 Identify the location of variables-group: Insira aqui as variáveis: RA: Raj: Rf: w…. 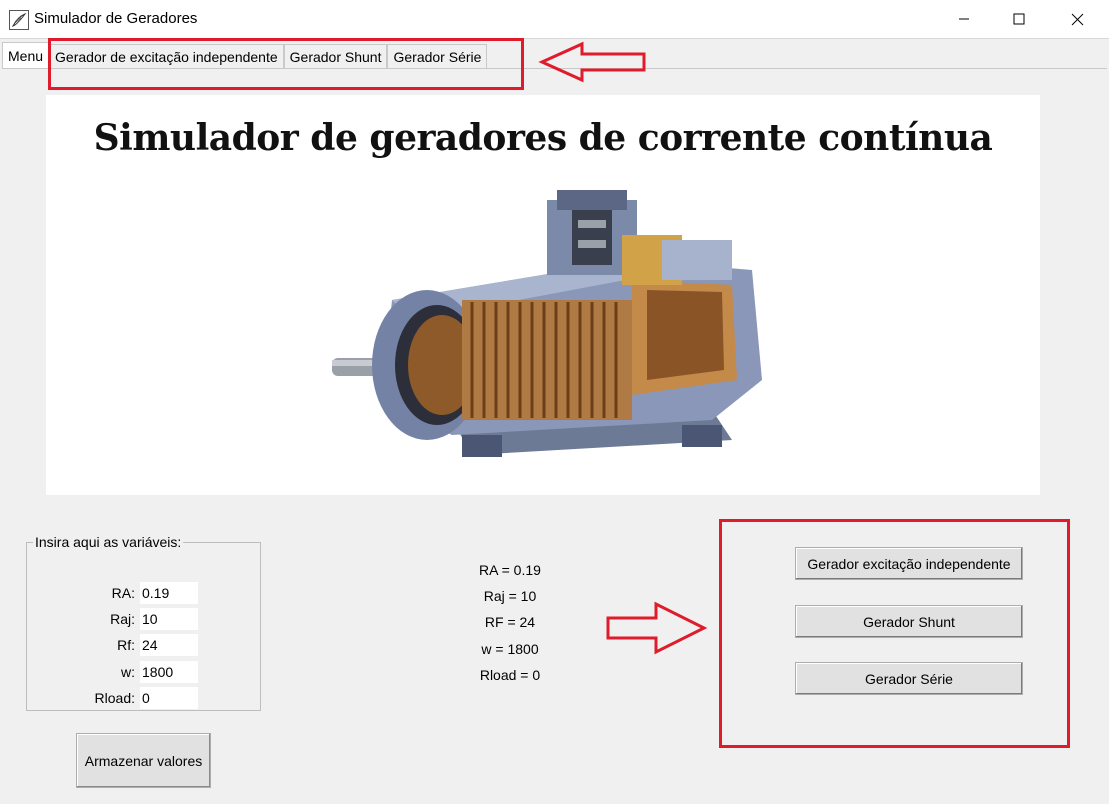
(143, 622).